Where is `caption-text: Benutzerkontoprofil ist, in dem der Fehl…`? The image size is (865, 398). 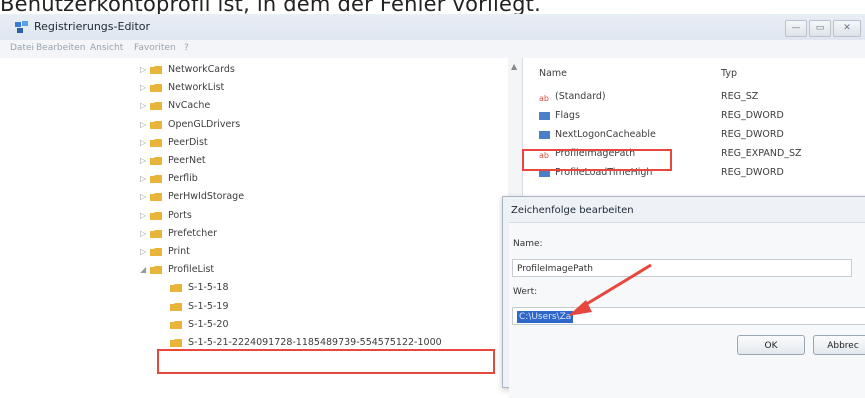 caption-text: Benutzerkontoprofil ist, in dem der Fehl… is located at coordinates (270, 7).